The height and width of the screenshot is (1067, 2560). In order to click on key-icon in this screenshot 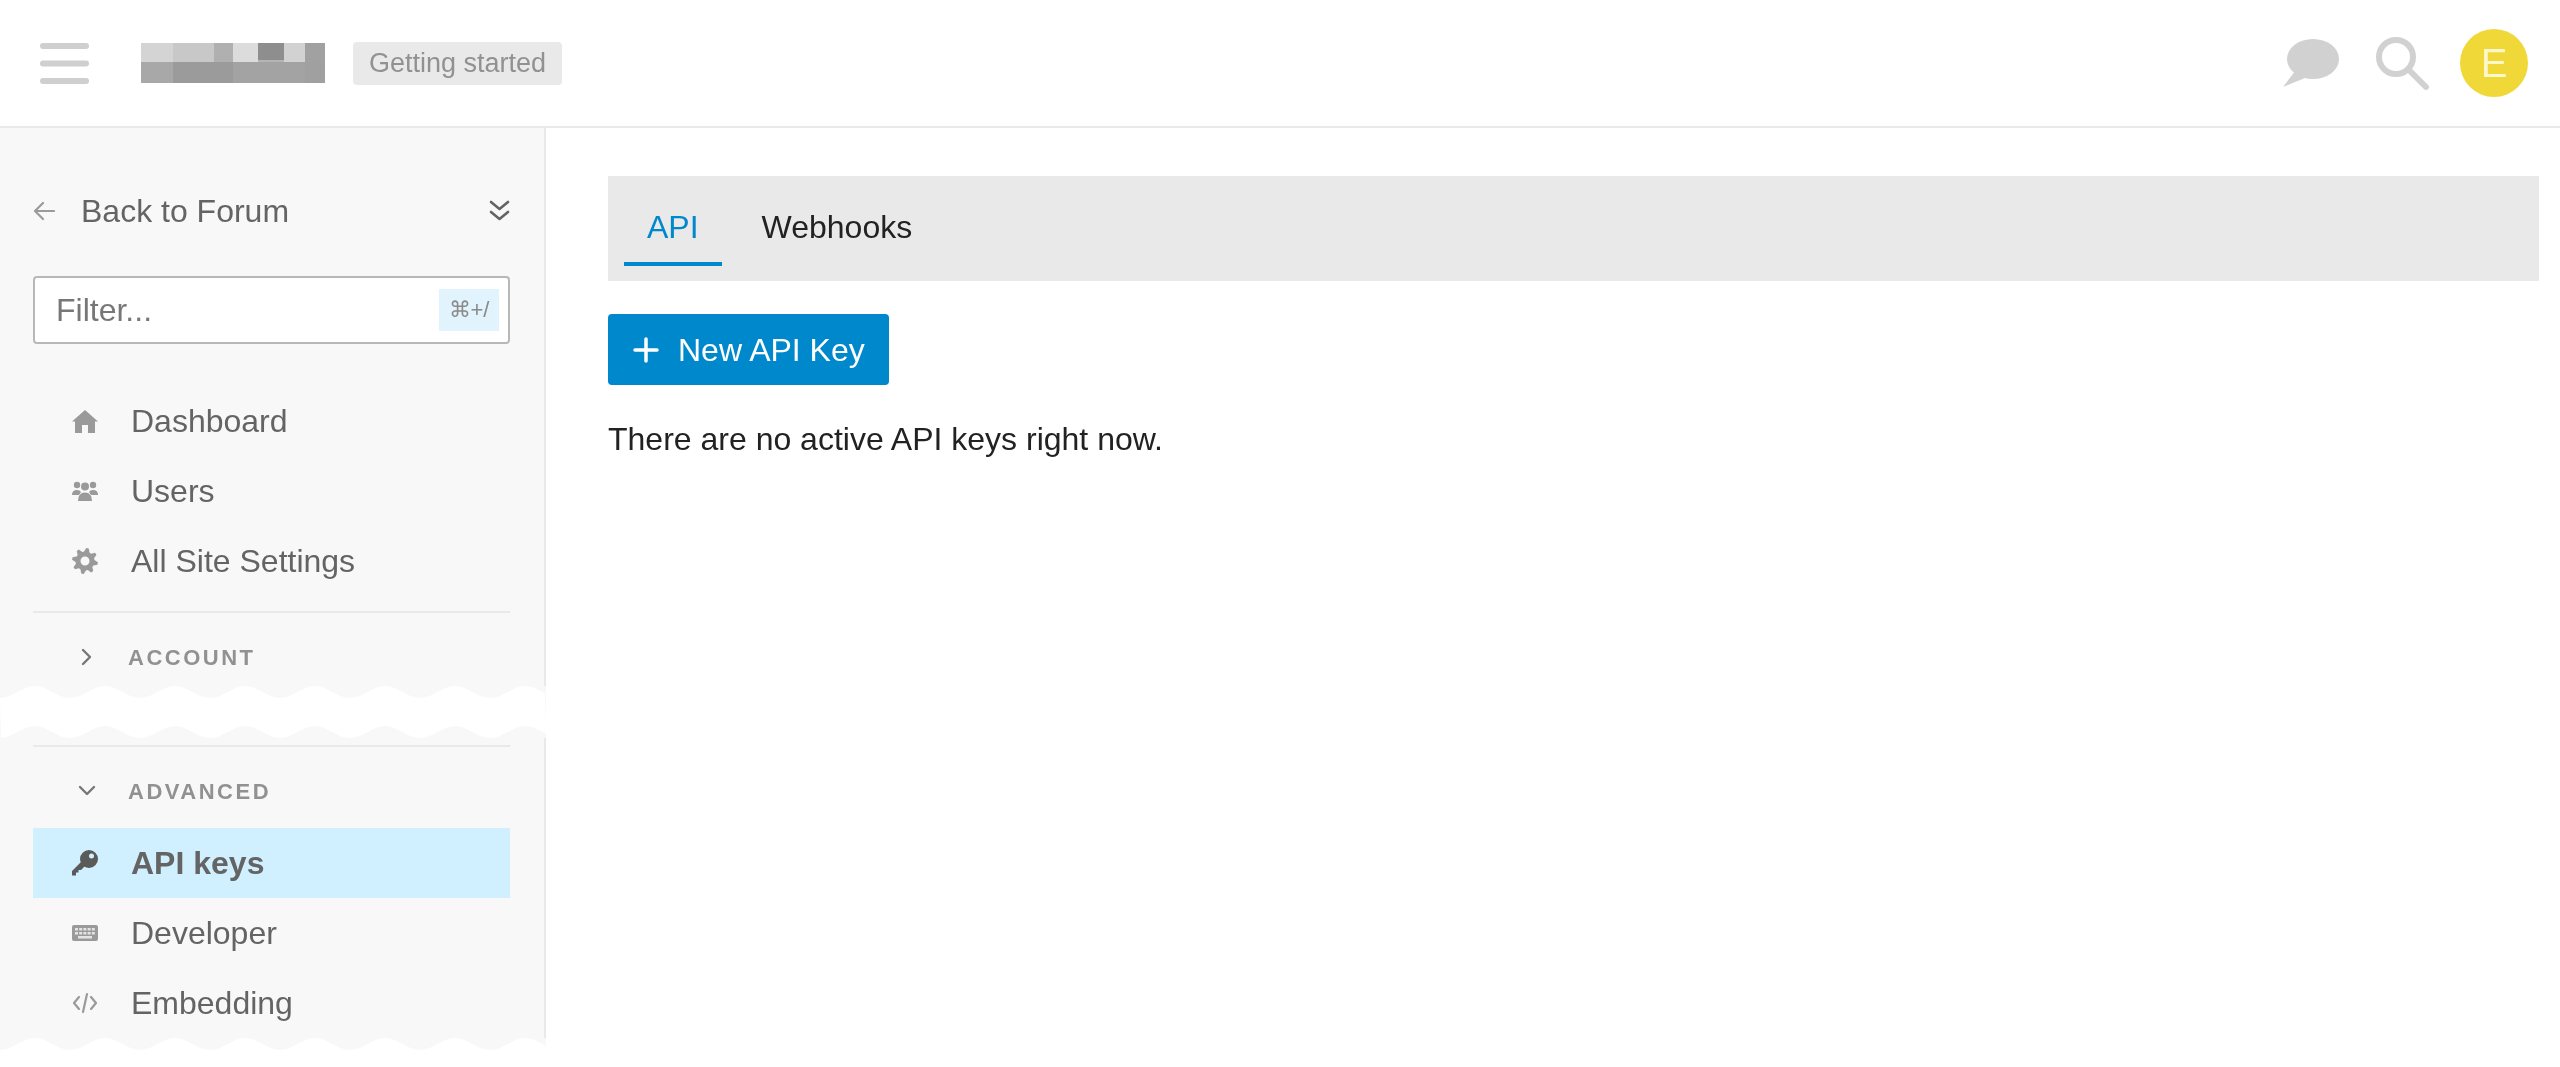, I will do `click(85, 863)`.